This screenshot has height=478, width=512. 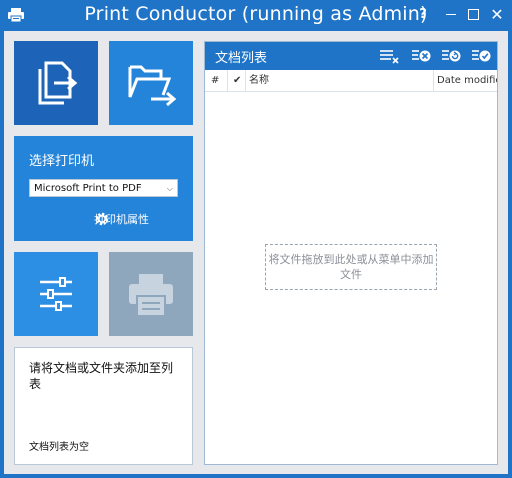 I want to click on status-panel: 请将文档或文件夹添加至列表 文档列表为空, so click(x=103, y=406).